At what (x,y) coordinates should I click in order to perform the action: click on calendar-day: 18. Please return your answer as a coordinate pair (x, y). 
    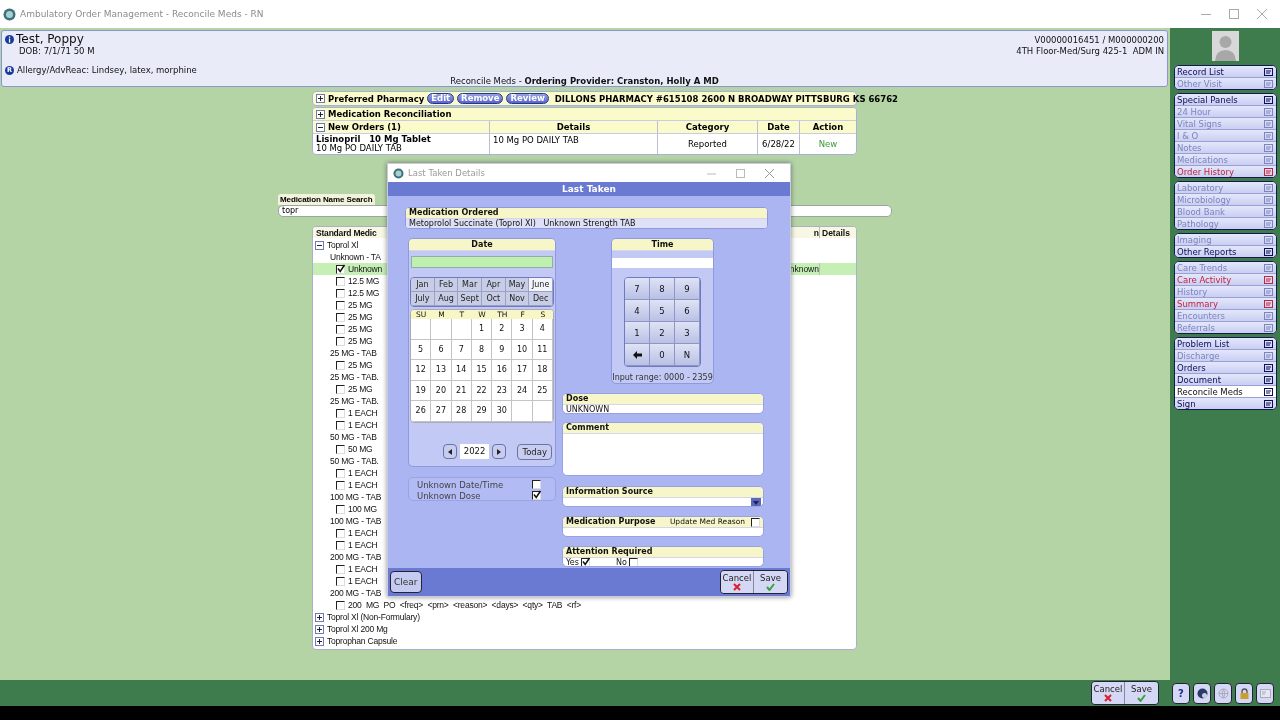
    Looking at the image, I should click on (542, 370).